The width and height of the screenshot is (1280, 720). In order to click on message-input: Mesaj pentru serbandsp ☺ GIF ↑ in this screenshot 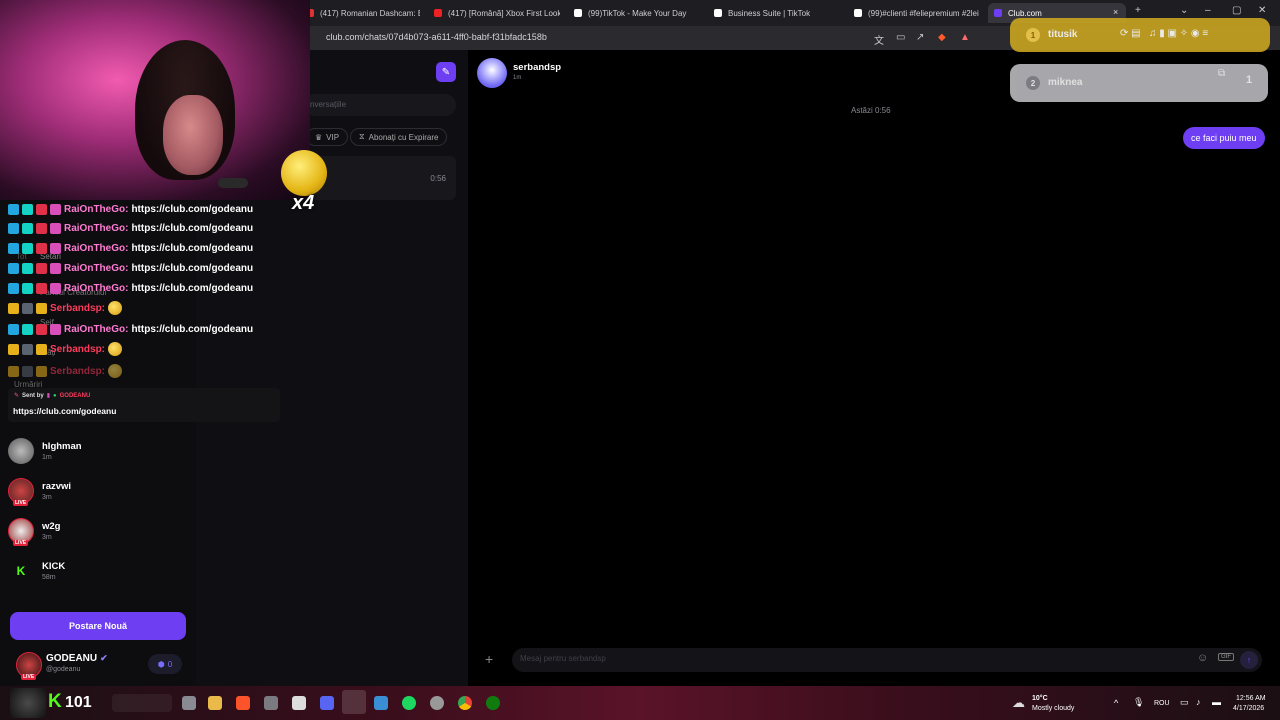, I will do `click(887, 660)`.